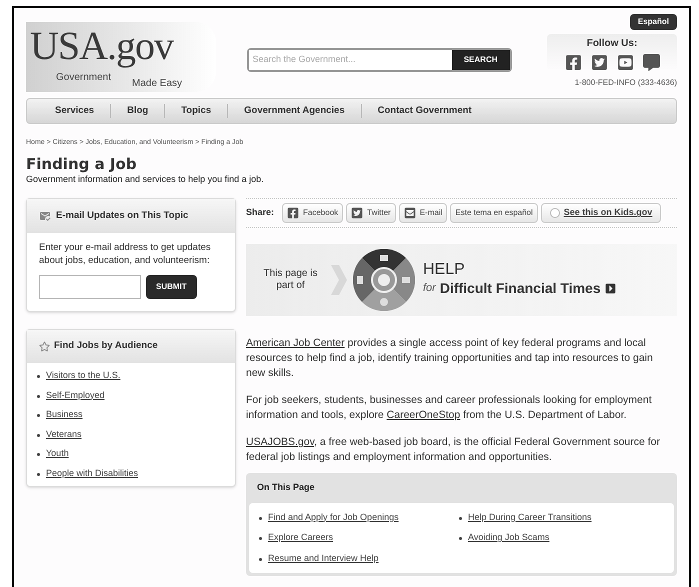  Describe the element at coordinates (612, 44) in the screenshot. I see `follow-title: Follow Us:` at that location.